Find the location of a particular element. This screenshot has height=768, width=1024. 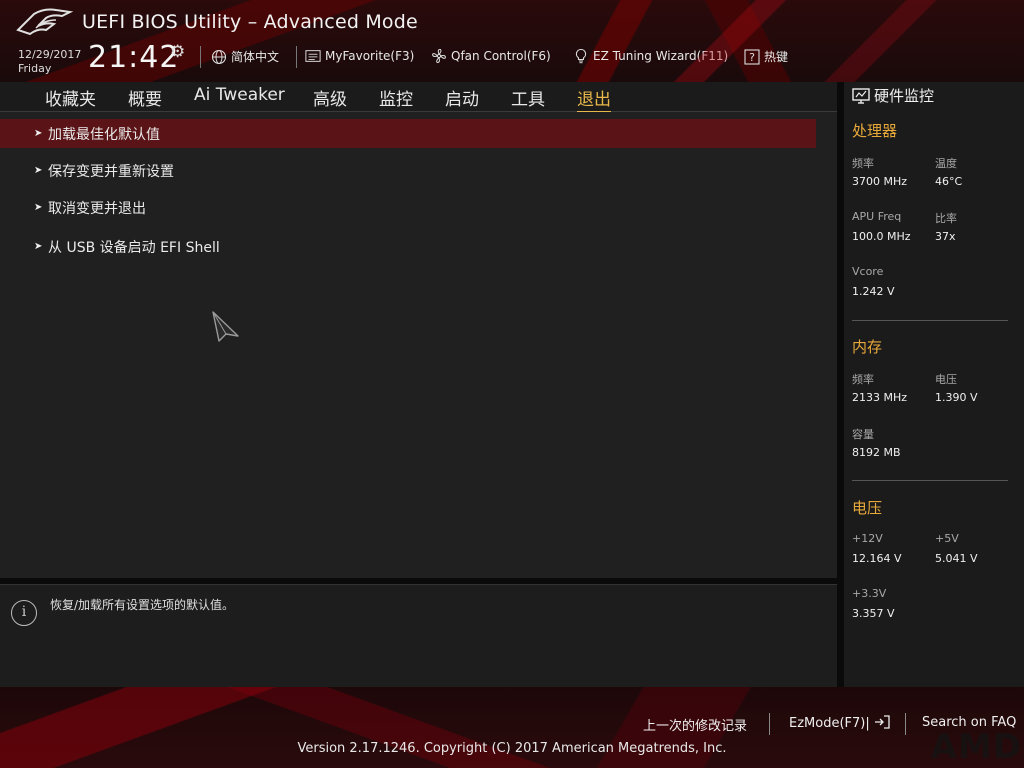

tab-favorites: 收藏夹 is located at coordinates (70, 97).